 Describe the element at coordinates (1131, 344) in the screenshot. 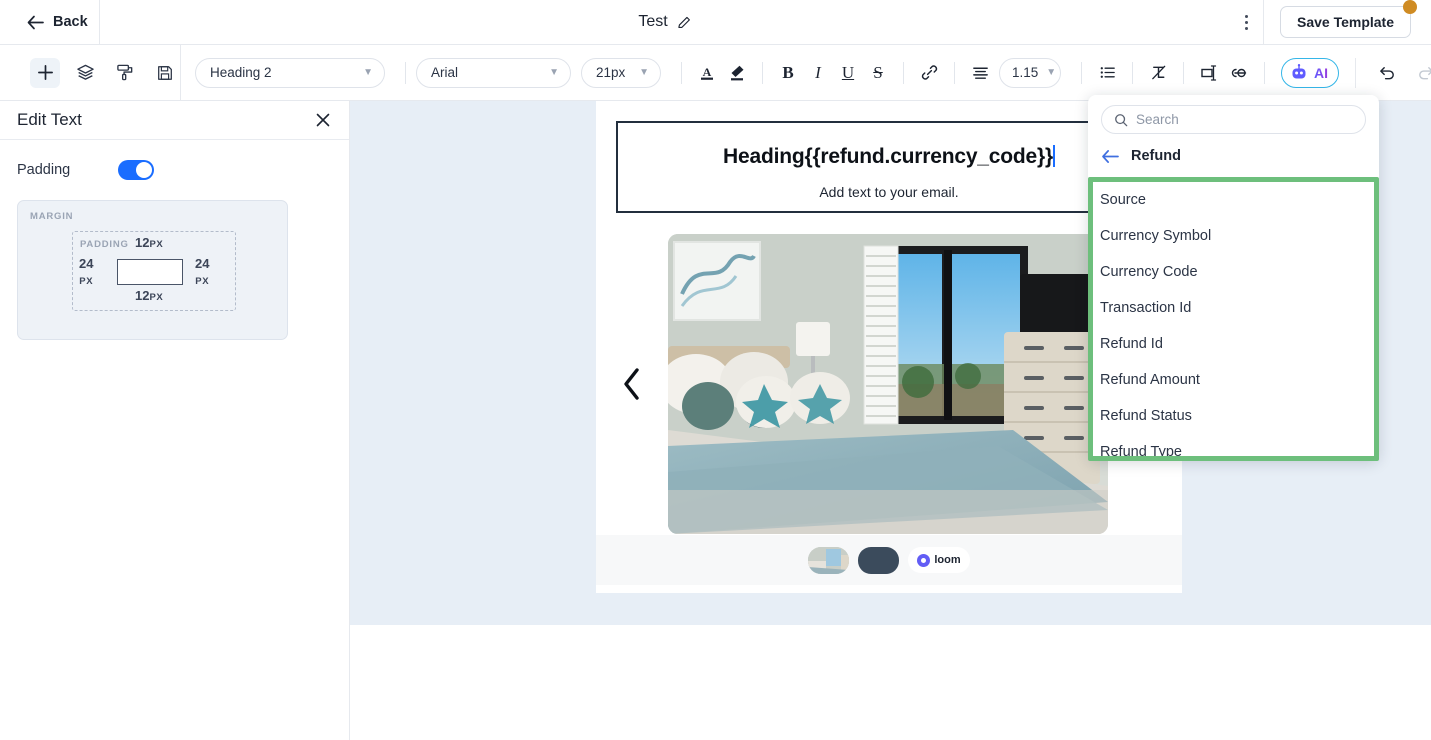

I see `variable-item-label: Refund Id` at that location.